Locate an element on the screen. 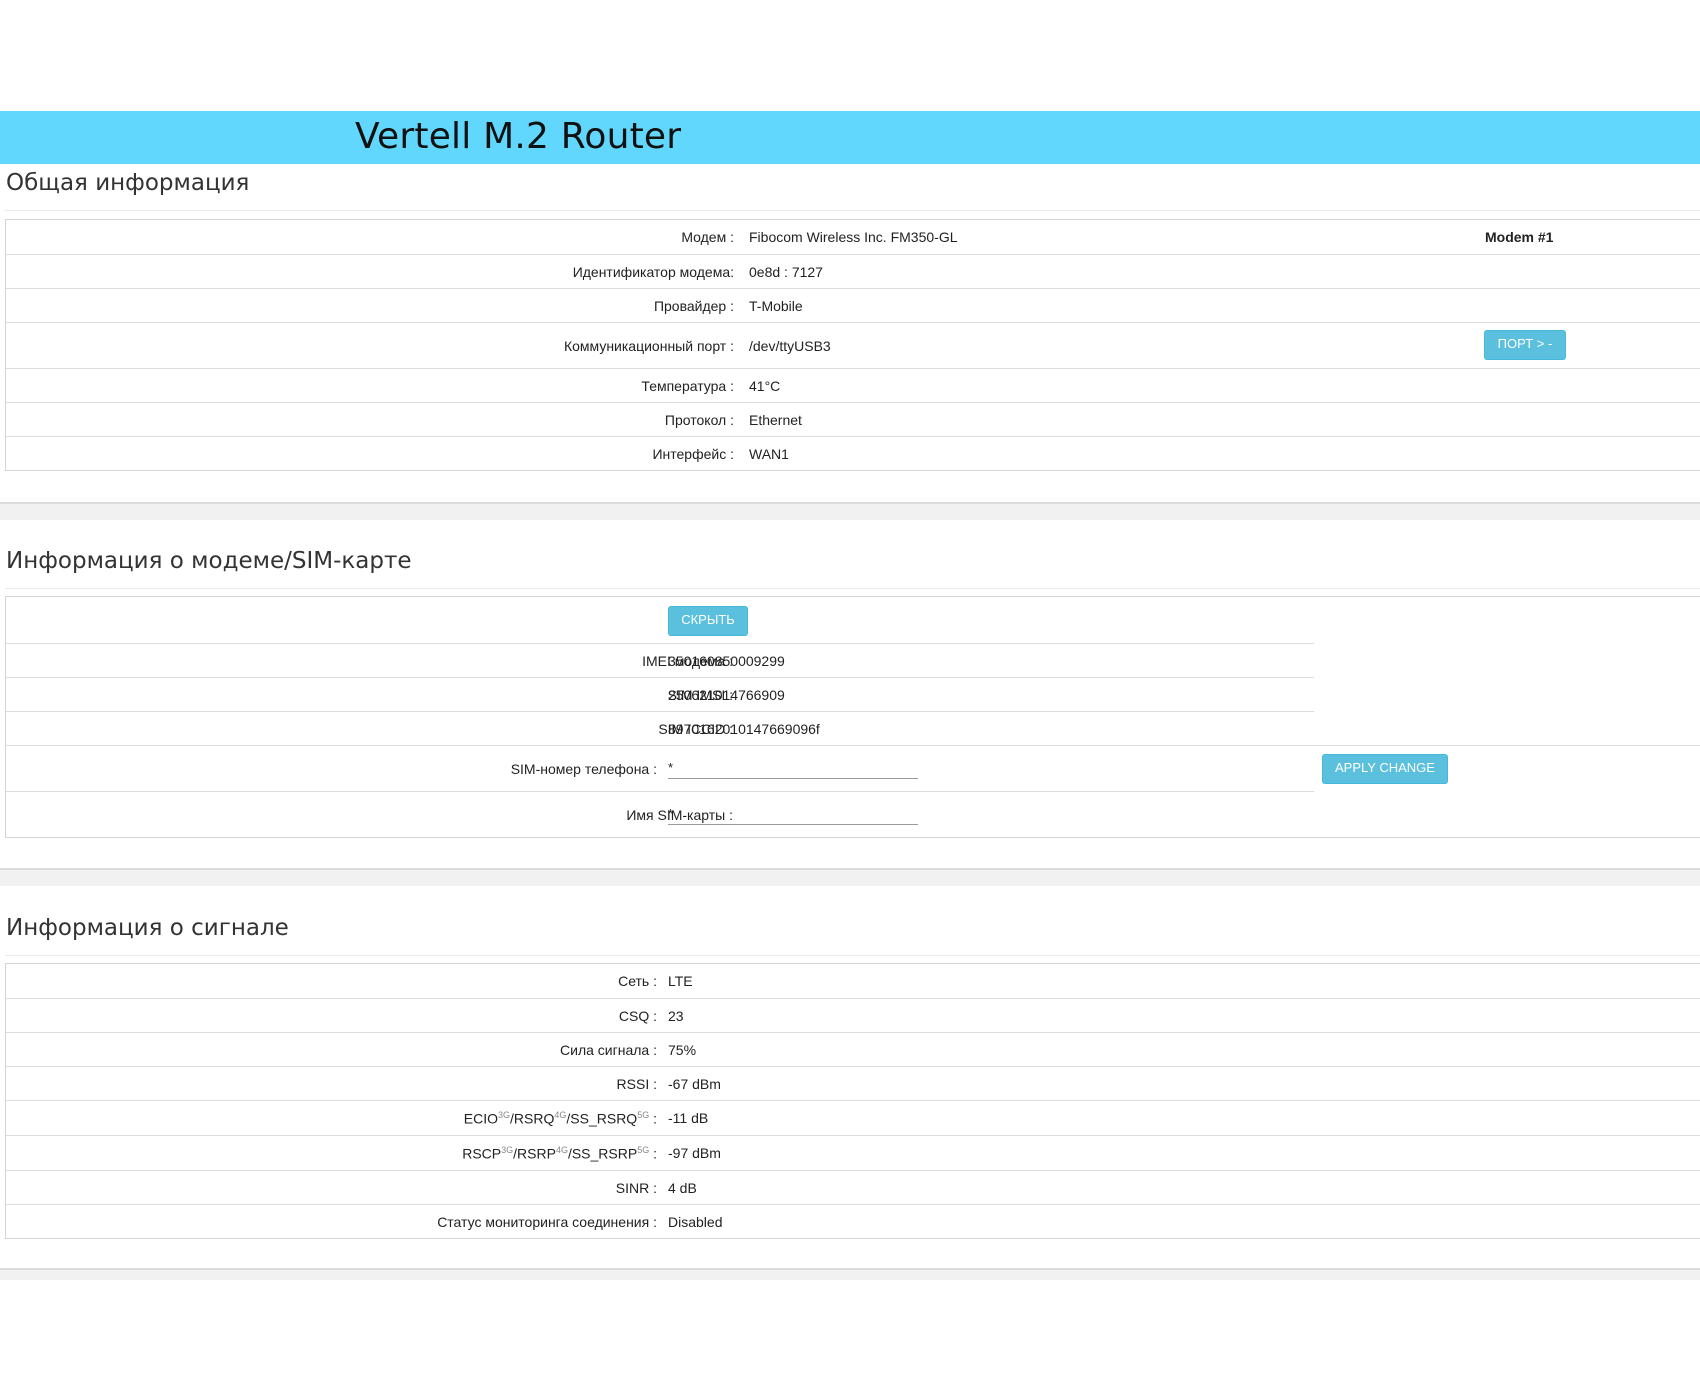 The height and width of the screenshot is (1391, 1700). monitoring-status-value: Disabled is located at coordinates (695, 1222).